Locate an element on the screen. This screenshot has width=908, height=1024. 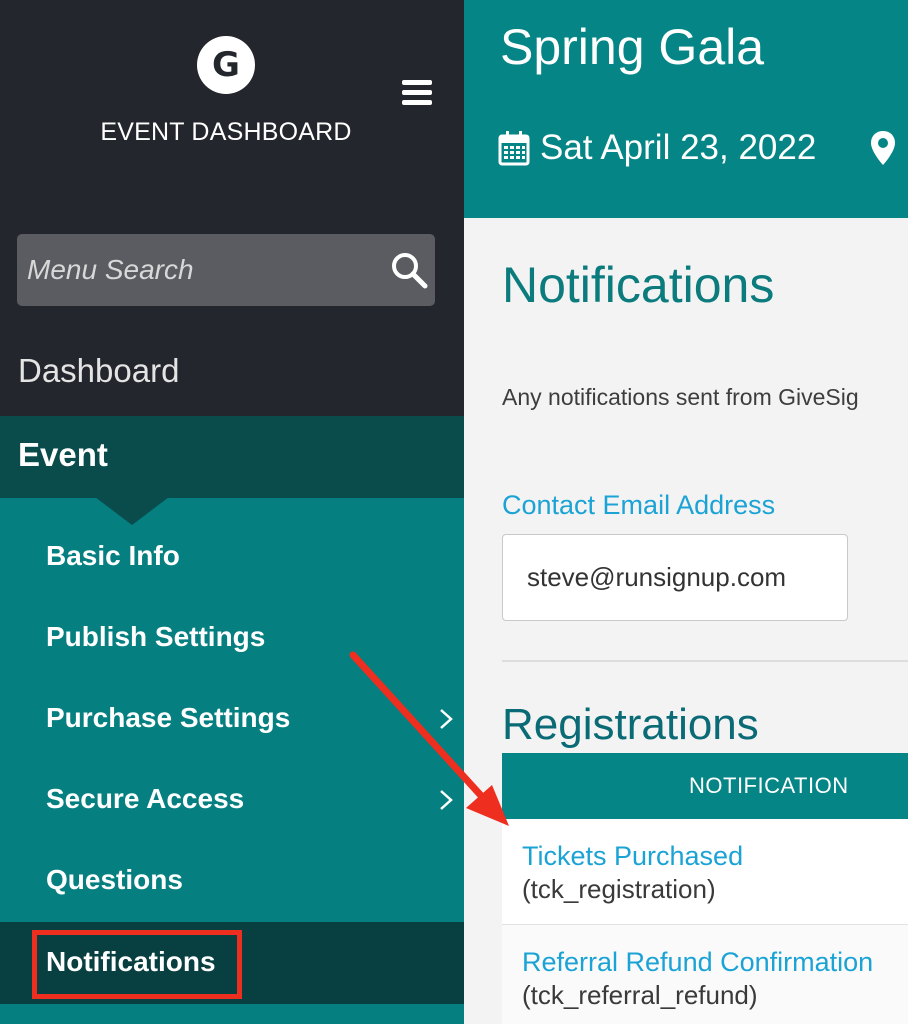
event-date-text: Sat April 23, 2022 is located at coordinates (678, 147).